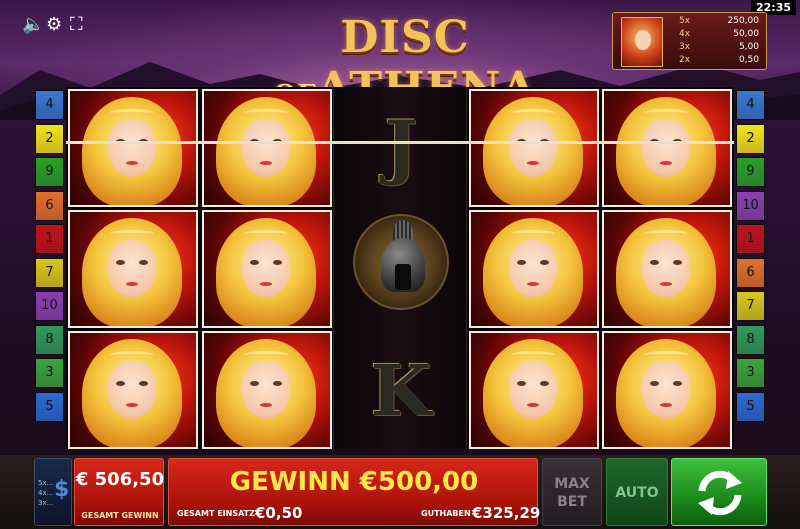 This screenshot has height=529, width=800. I want to click on paytable-panel: 5x 250,00 4x 50,00 3x 5,00 2x 0,50, so click(689, 41).